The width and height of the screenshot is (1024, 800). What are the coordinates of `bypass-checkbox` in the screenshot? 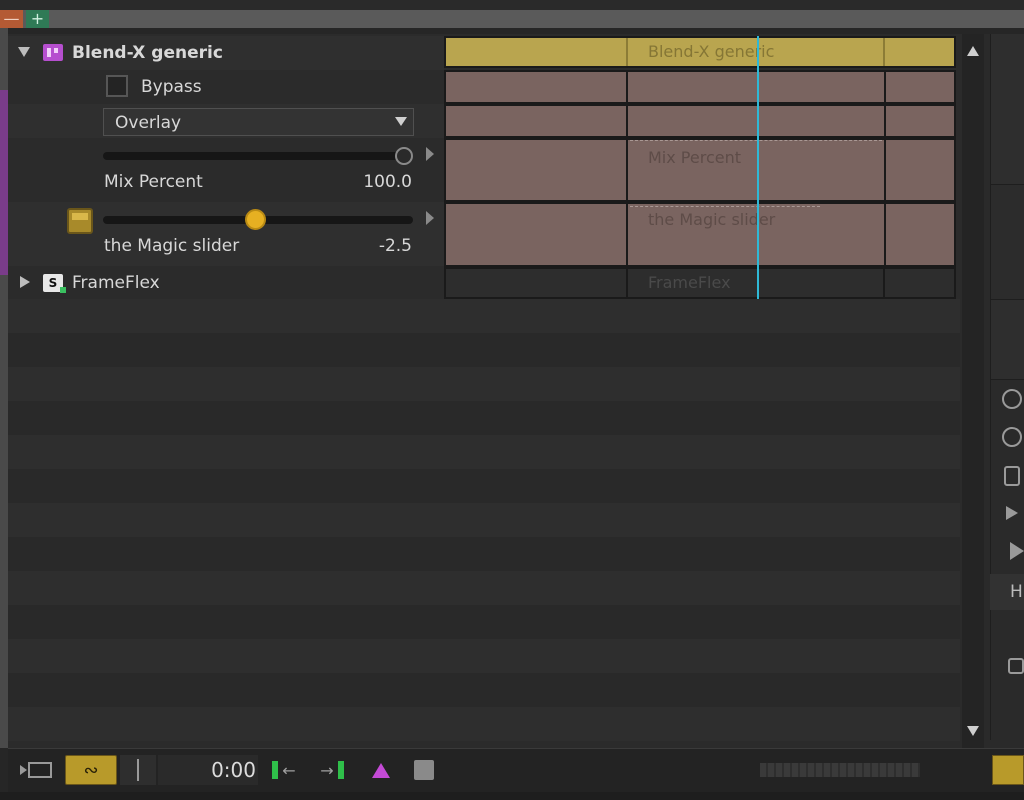 It's located at (117, 86).